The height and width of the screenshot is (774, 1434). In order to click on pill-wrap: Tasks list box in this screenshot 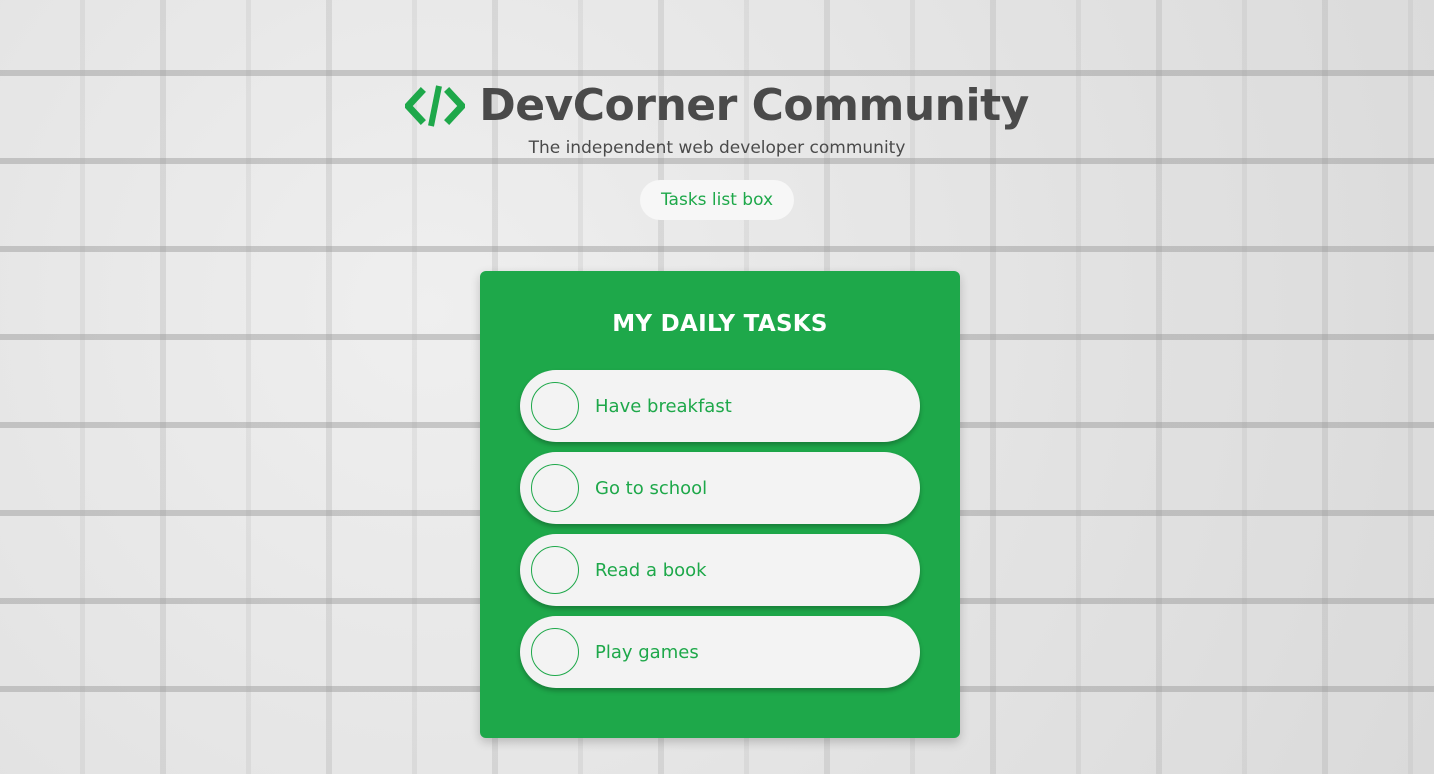, I will do `click(717, 200)`.